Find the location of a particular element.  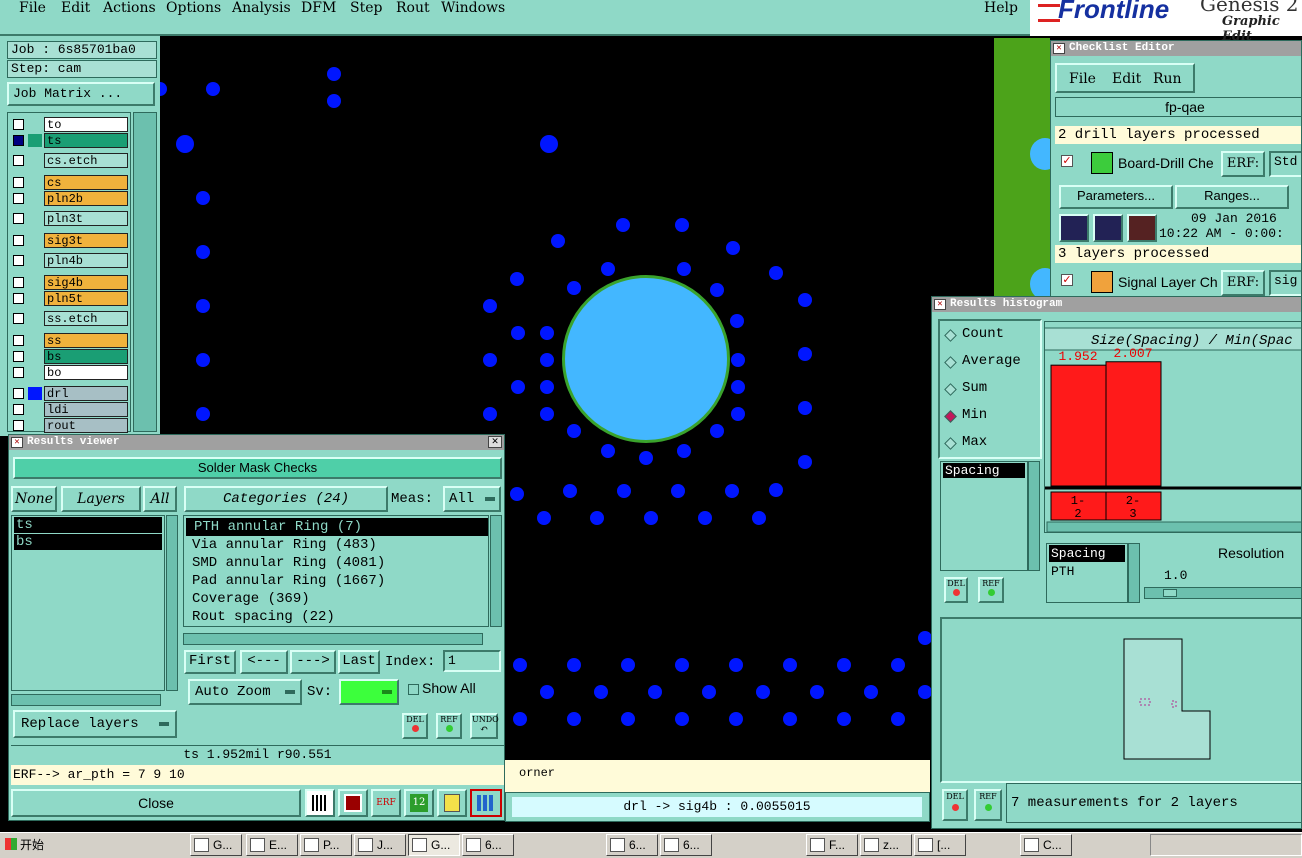

stat-option-count: Count is located at coordinates (991, 336).